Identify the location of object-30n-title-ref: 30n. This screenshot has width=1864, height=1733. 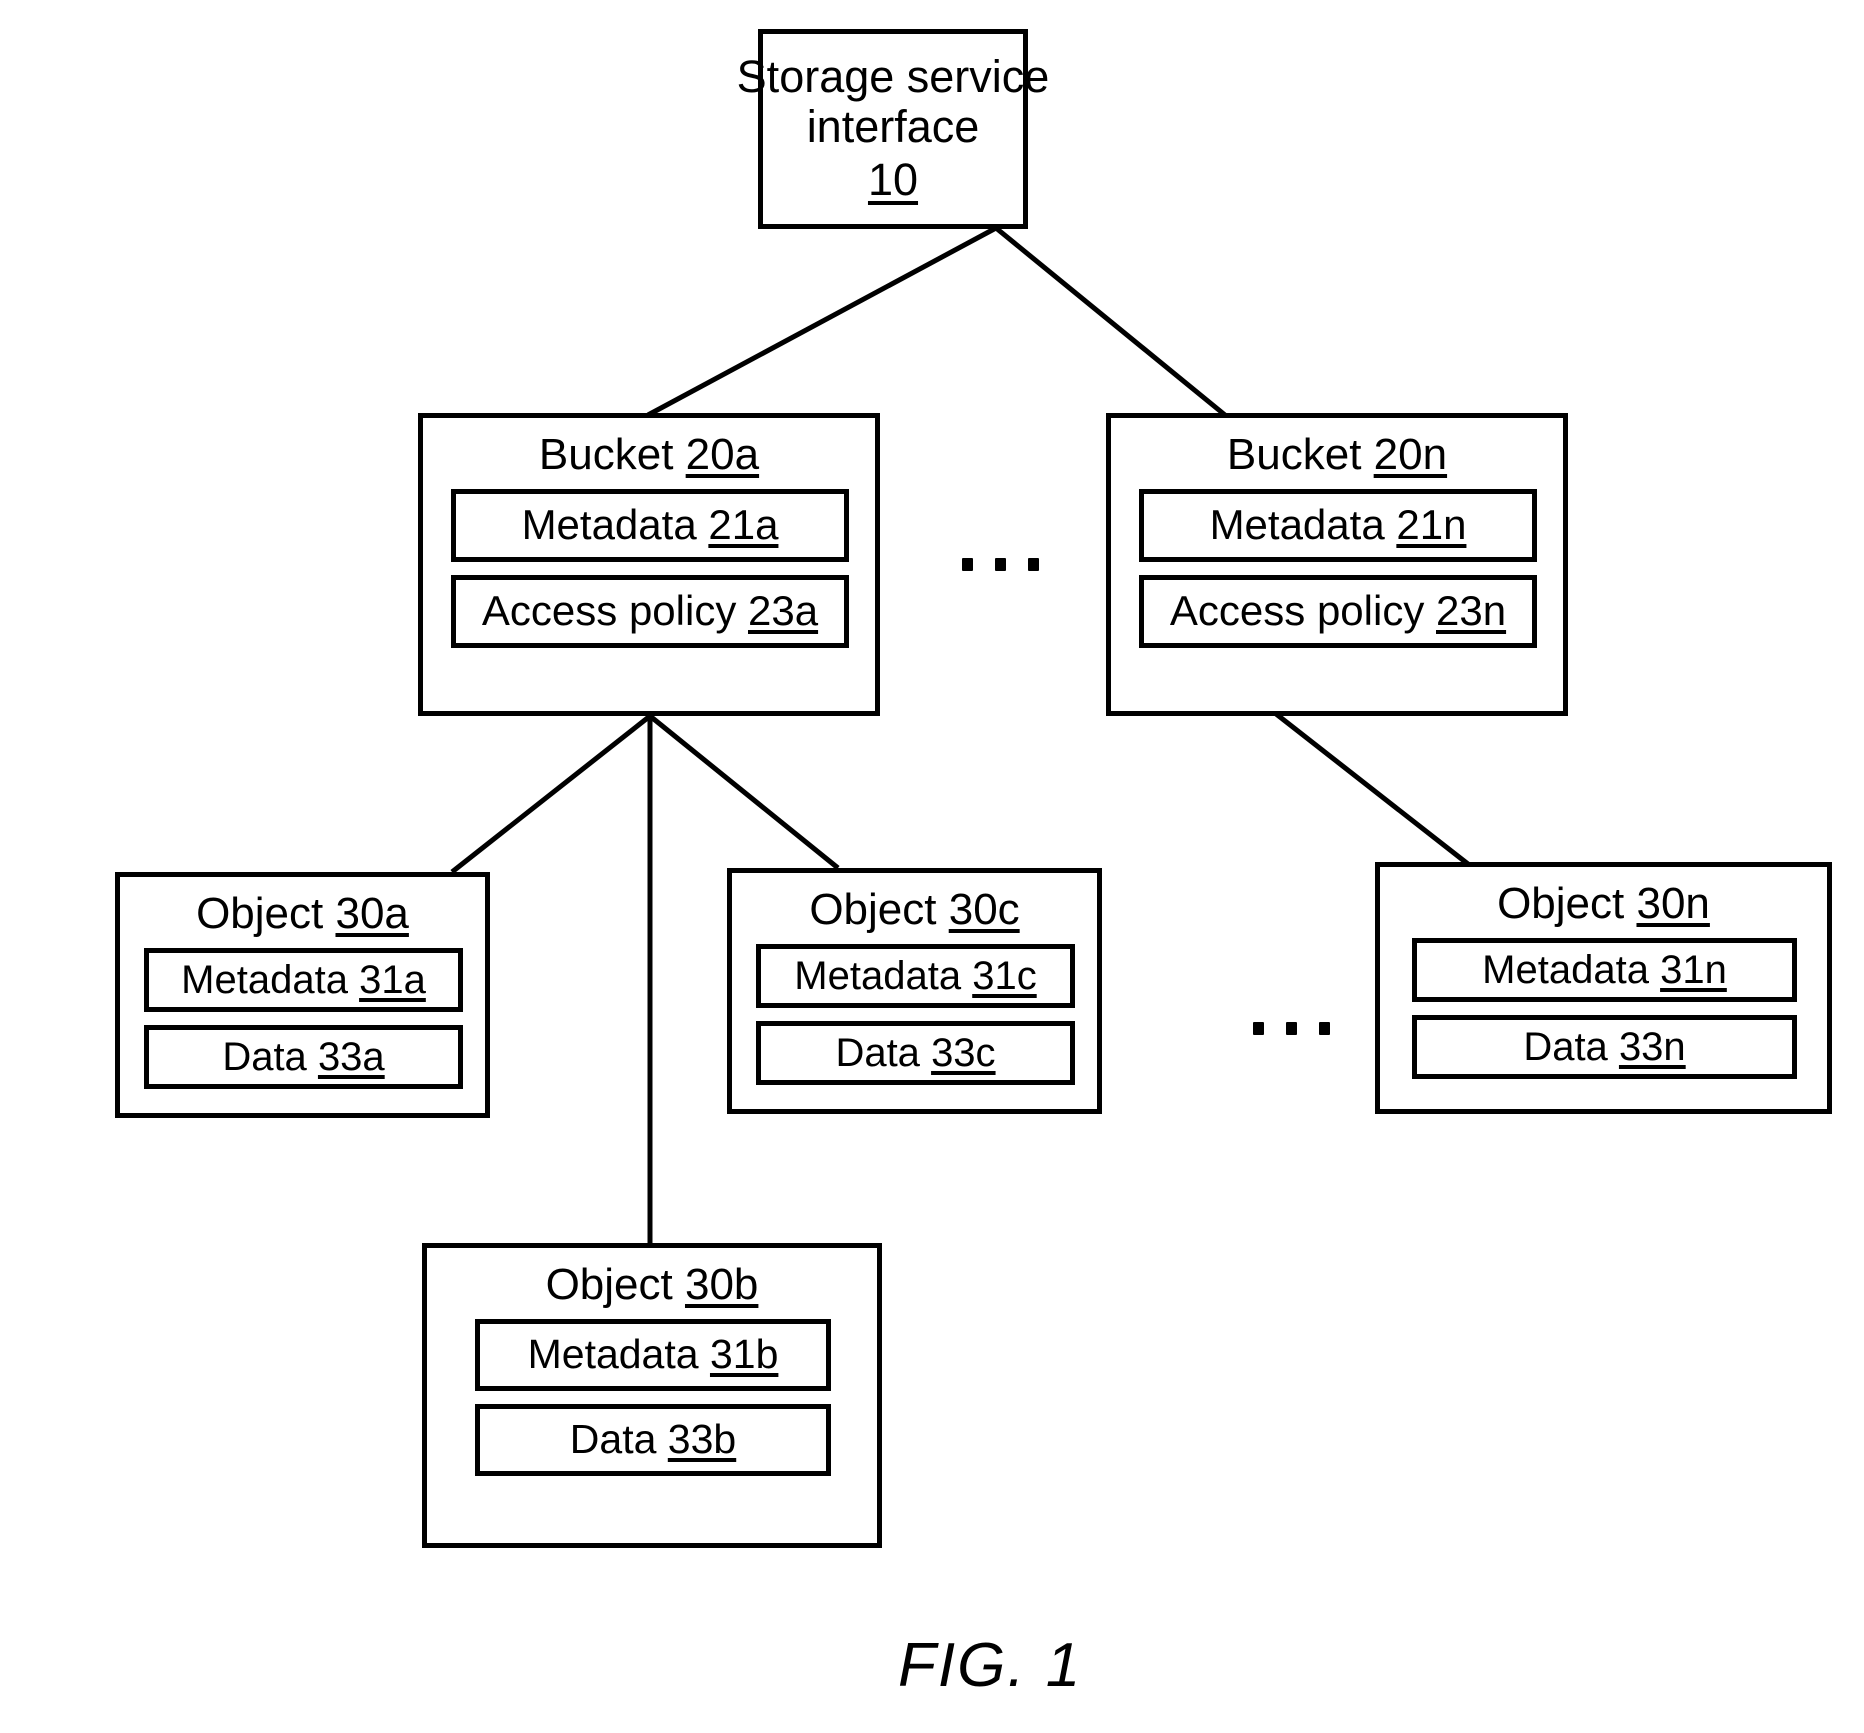
(1673, 903).